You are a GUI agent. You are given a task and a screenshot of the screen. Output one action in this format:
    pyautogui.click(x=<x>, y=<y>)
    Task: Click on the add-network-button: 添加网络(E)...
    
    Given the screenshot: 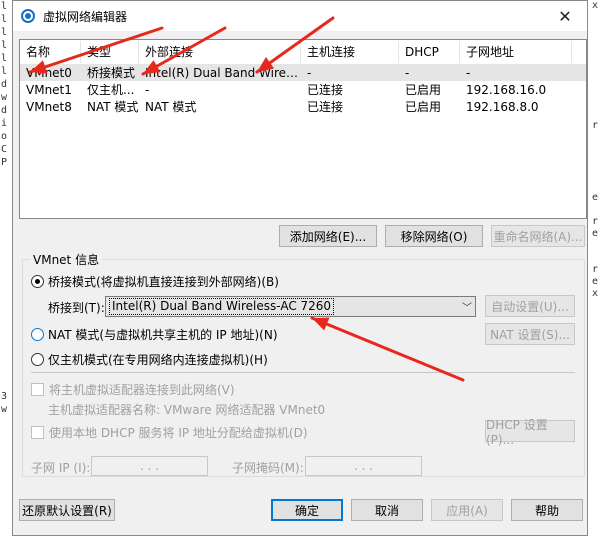 What is the action you would take?
    pyautogui.click(x=328, y=236)
    